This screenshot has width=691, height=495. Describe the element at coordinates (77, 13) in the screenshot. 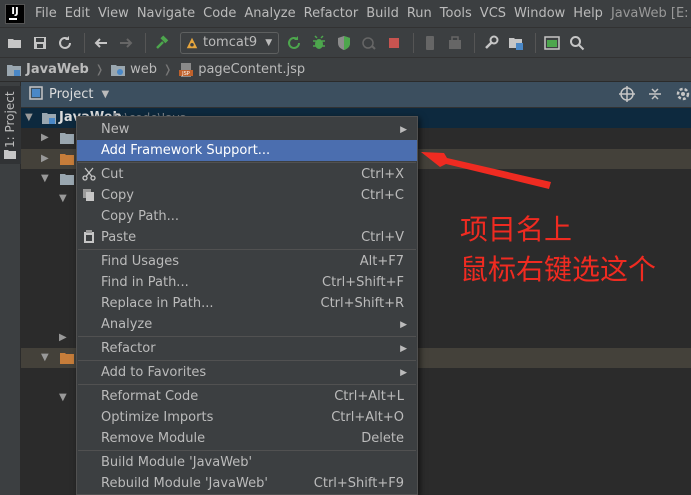

I see `menu-edit: Edit` at that location.